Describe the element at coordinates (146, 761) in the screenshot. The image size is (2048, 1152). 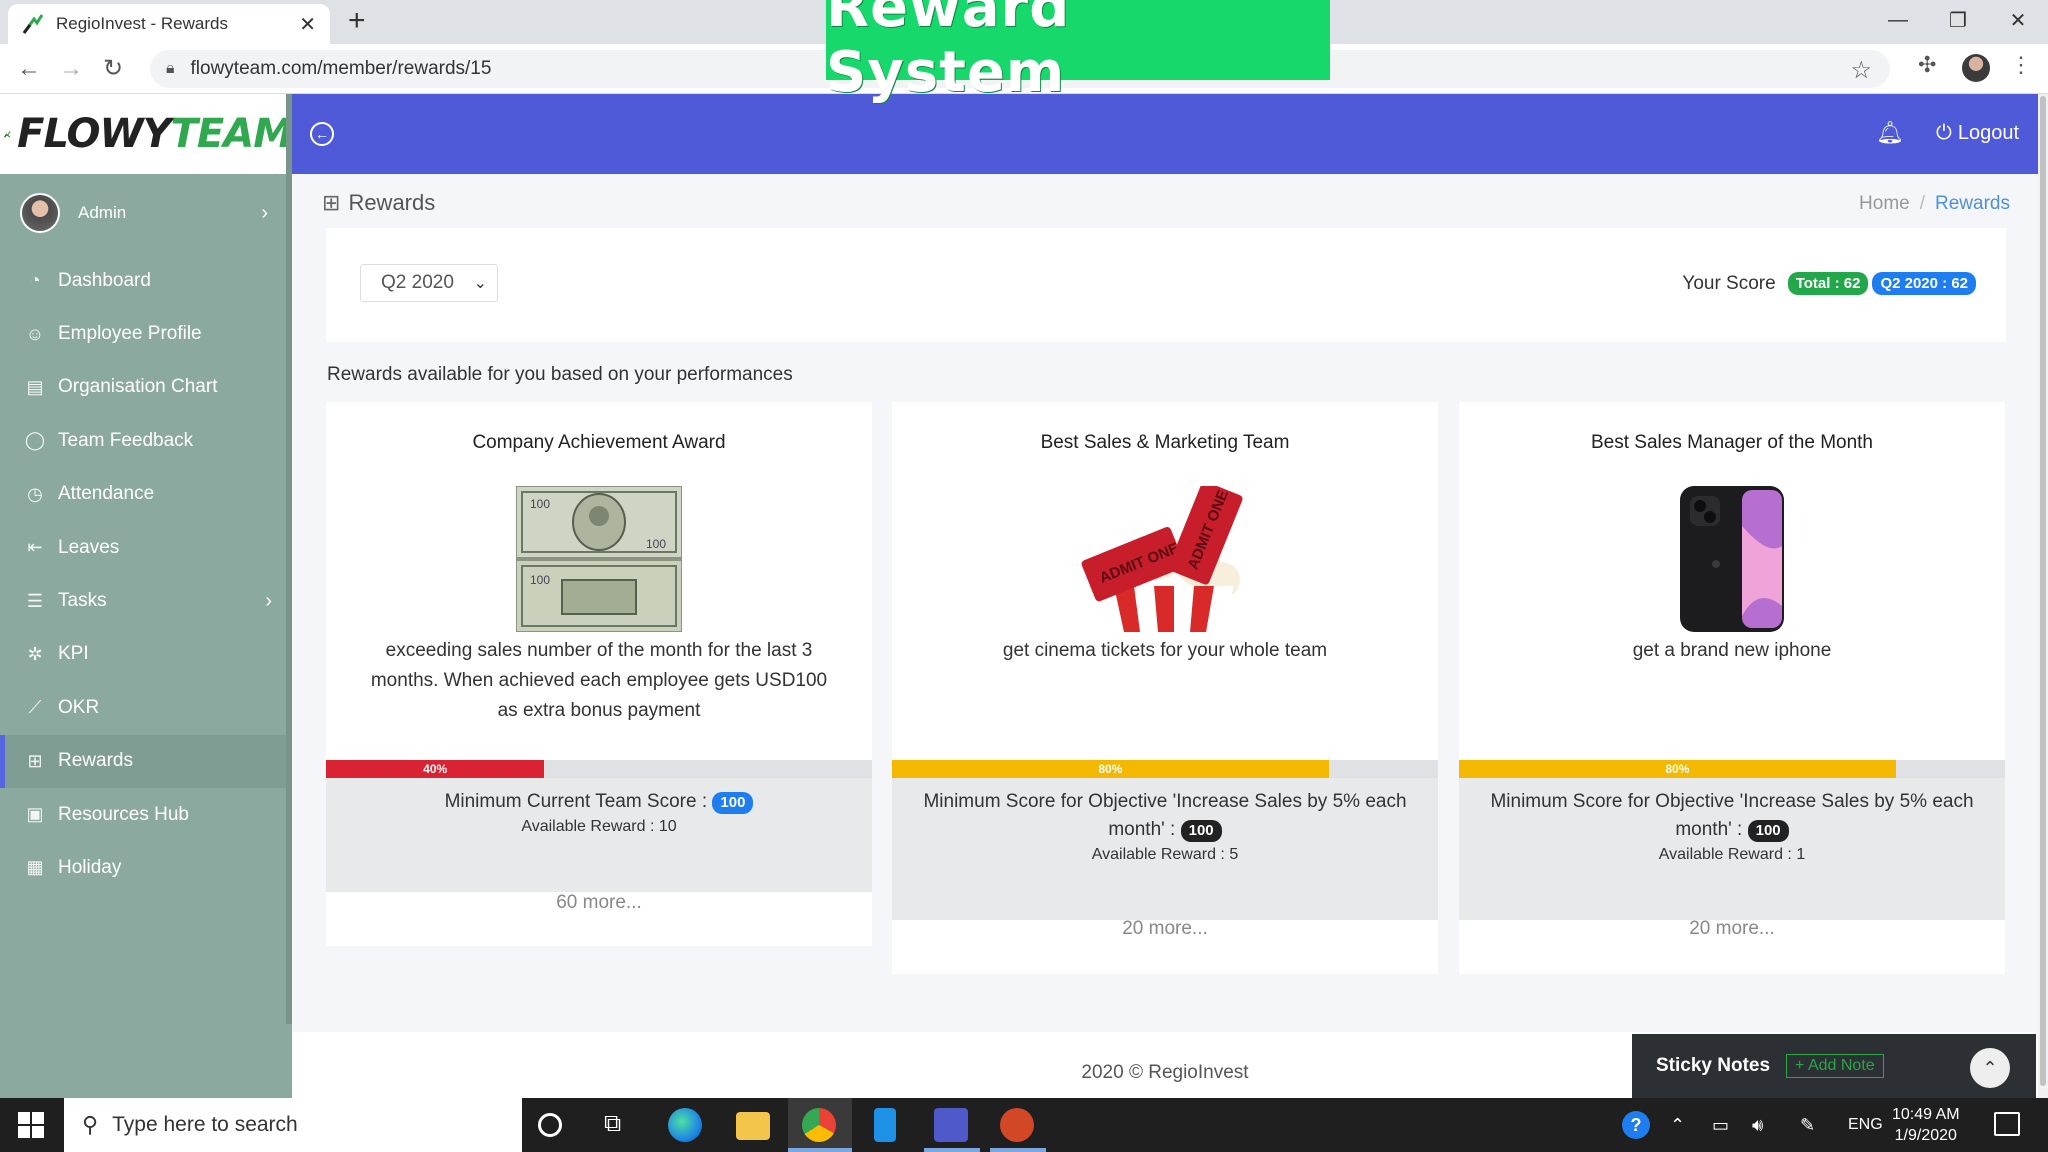
I see `sidebar-item-rewards: ⊞ Rewards` at that location.